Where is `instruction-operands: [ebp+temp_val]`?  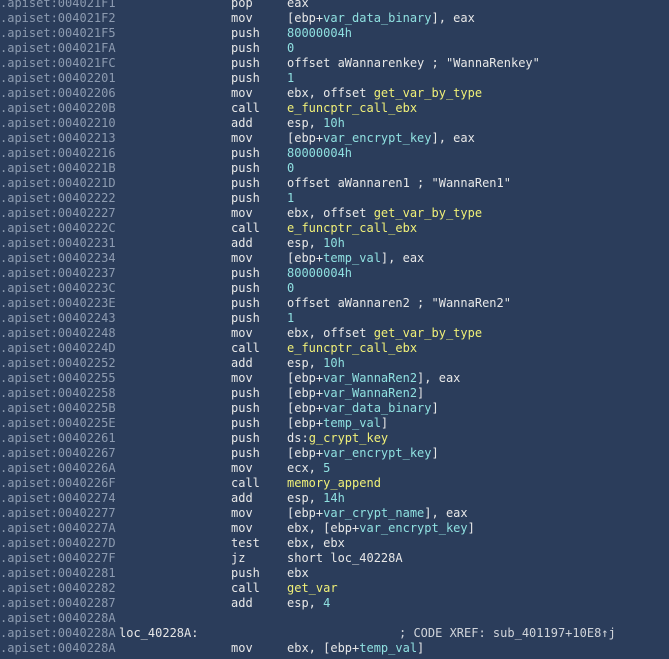
instruction-operands: [ebp+temp_val] is located at coordinates (337, 423).